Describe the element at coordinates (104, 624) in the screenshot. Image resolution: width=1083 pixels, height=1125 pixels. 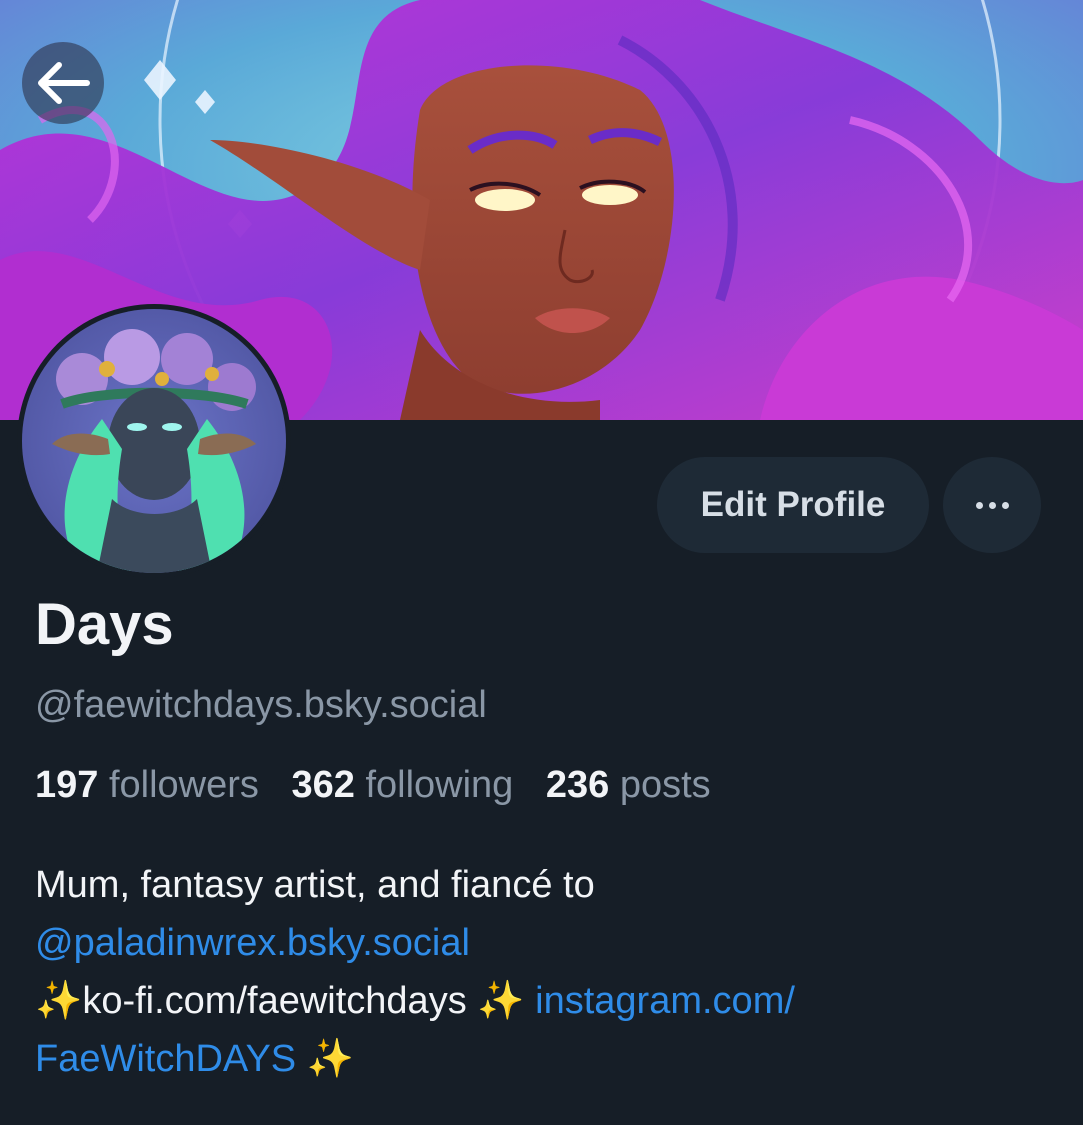
I see `display-name: Days` at that location.